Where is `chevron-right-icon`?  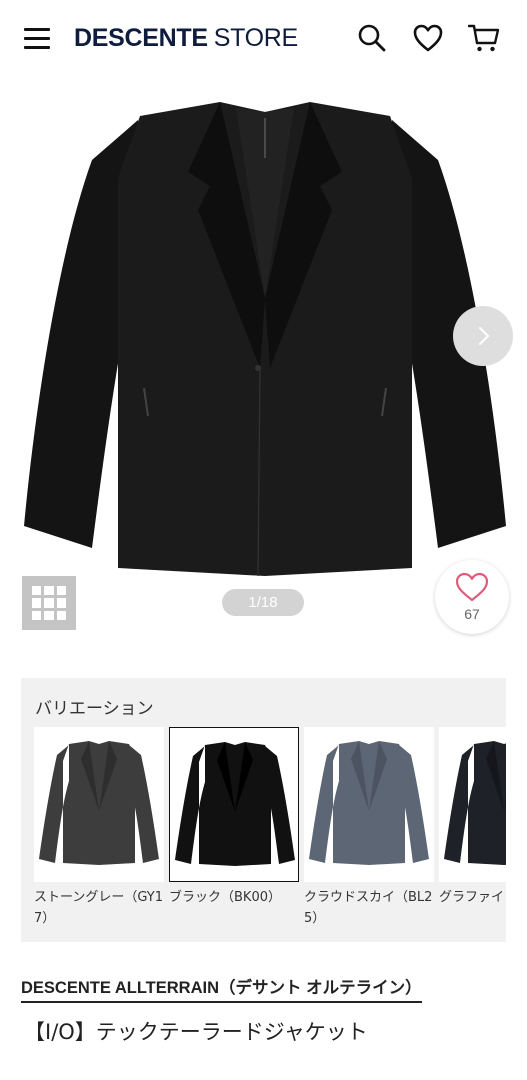 chevron-right-icon is located at coordinates (484, 336).